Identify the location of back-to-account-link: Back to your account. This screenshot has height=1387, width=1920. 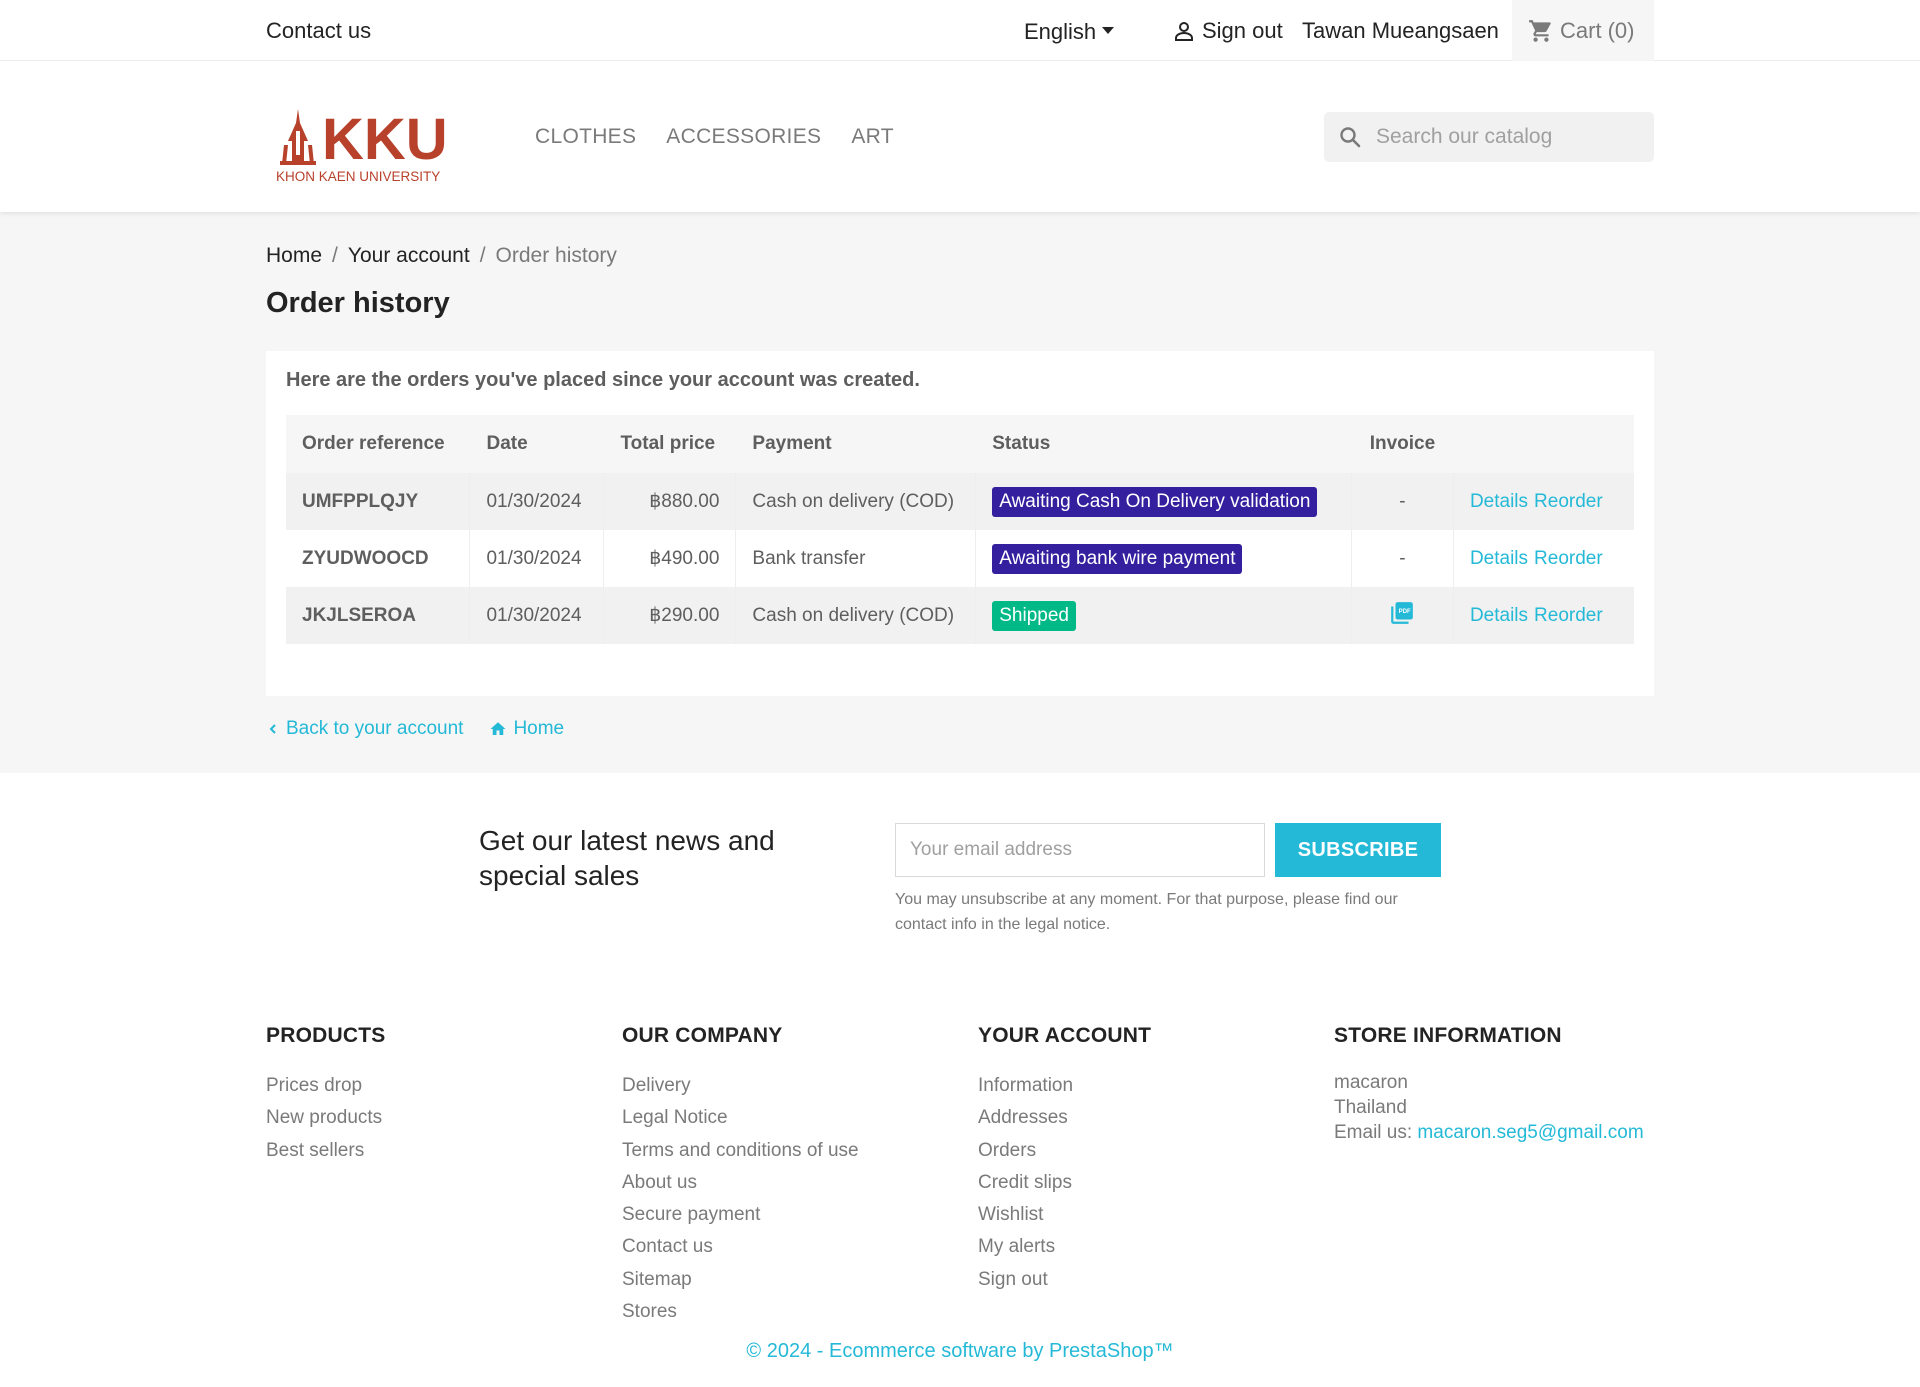
(364, 729).